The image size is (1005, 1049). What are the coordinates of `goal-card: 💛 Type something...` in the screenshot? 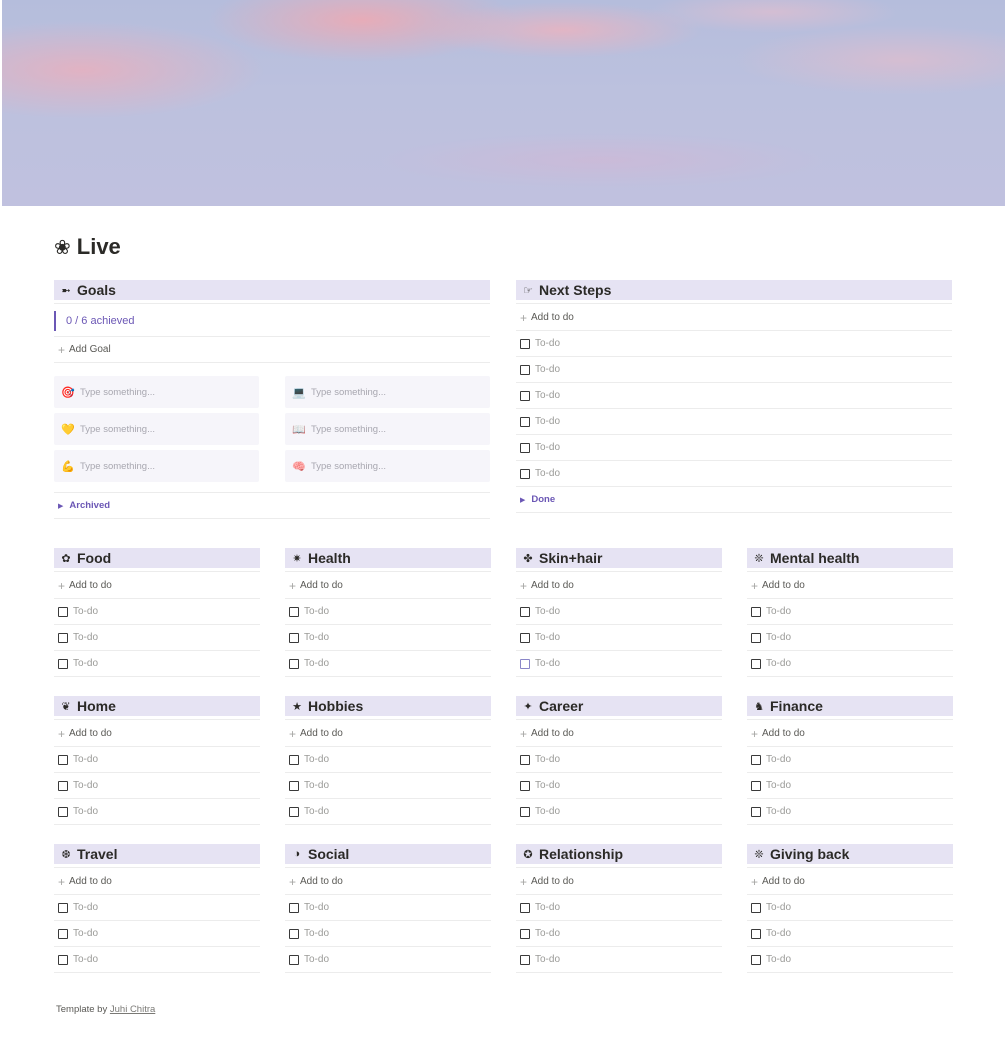 It's located at (156, 429).